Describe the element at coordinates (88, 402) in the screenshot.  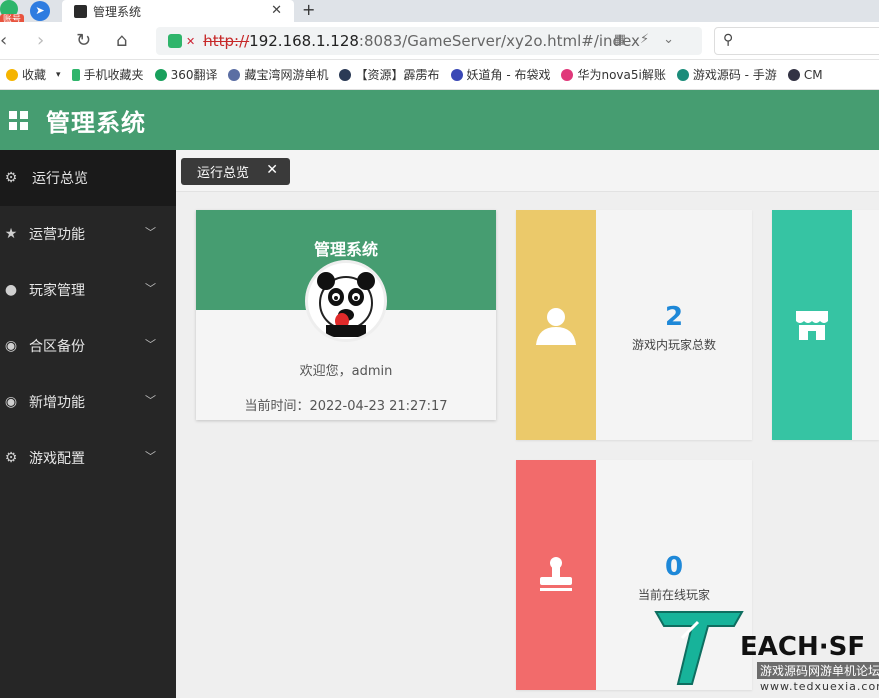
I see `sidebar-item-new-features: ◉ 新增功能 ﹀` at that location.